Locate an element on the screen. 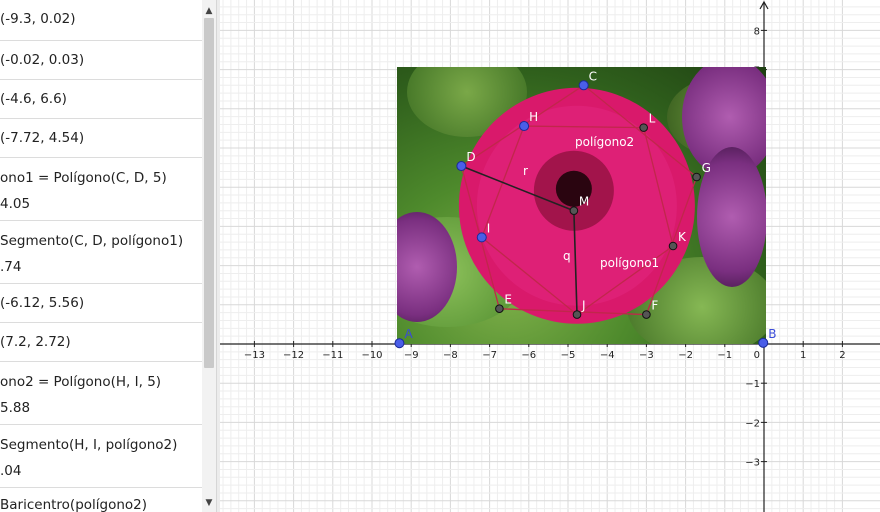  point-B is located at coordinates (763, 342).